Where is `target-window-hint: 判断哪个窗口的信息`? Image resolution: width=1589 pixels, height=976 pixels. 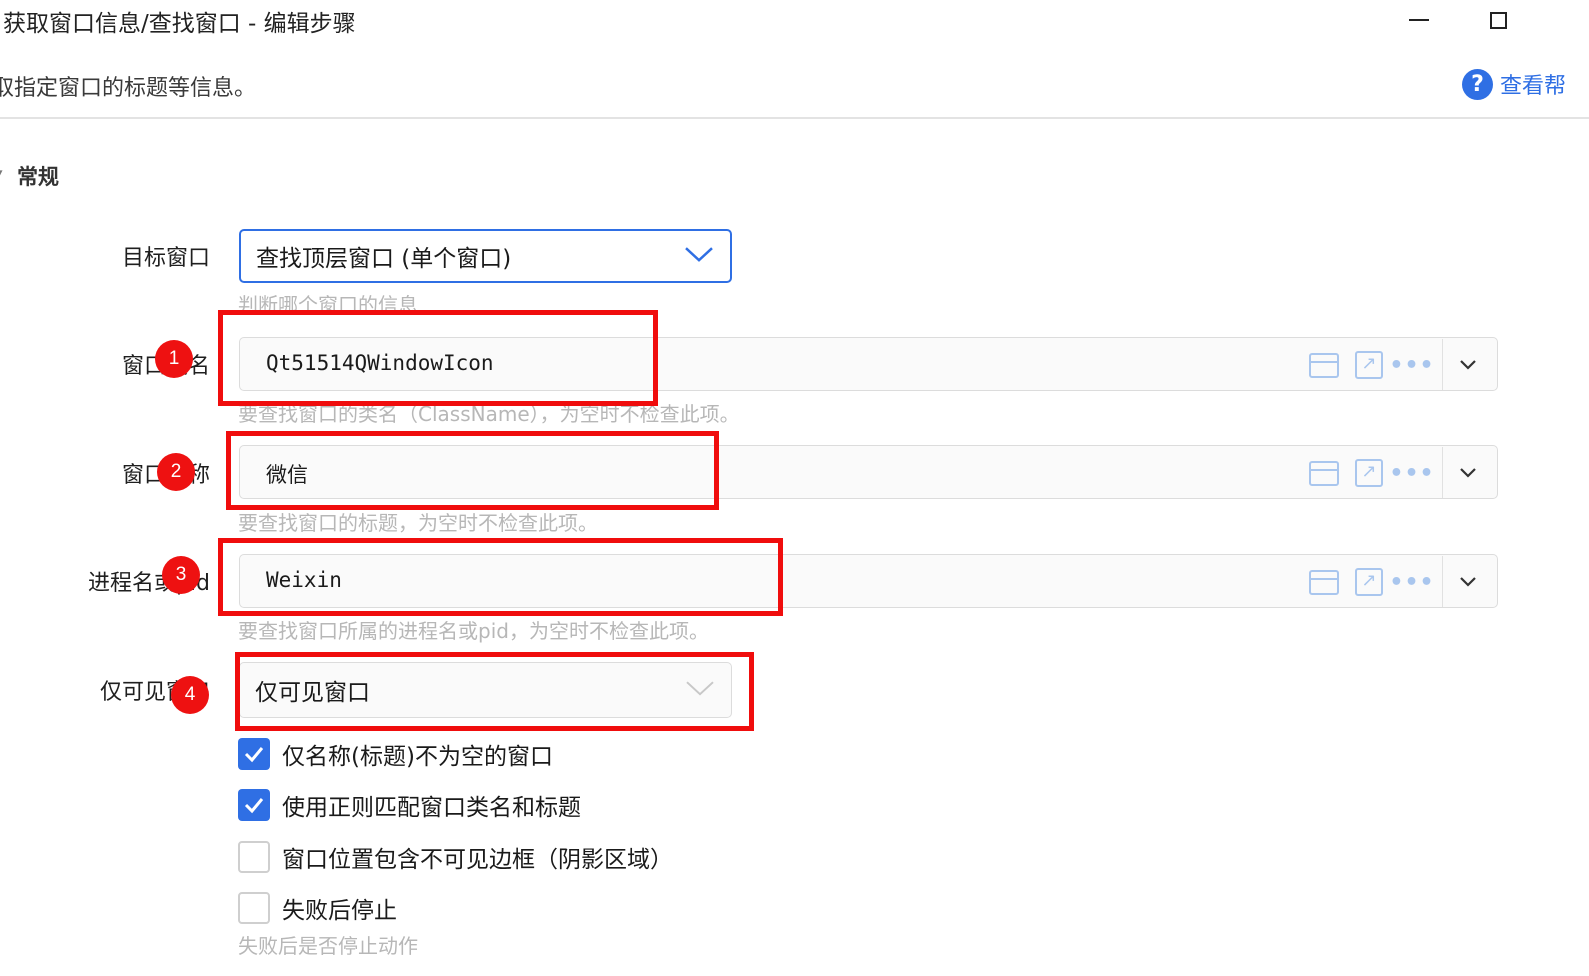
target-window-hint: 判断哪个窗口的信息 is located at coordinates (328, 305).